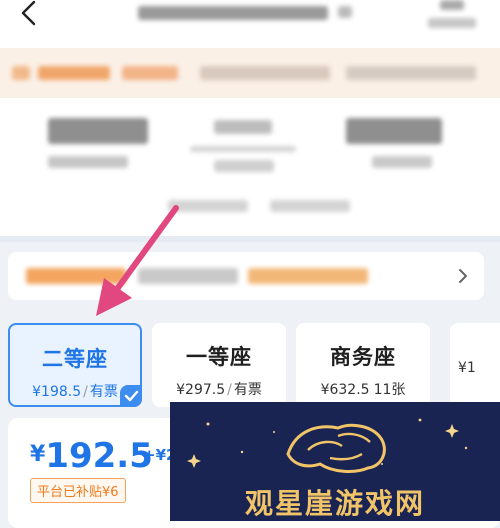 The image size is (500, 528). What do you see at coordinates (452, 5) in the screenshot?
I see `blurred-header-action` at bounding box center [452, 5].